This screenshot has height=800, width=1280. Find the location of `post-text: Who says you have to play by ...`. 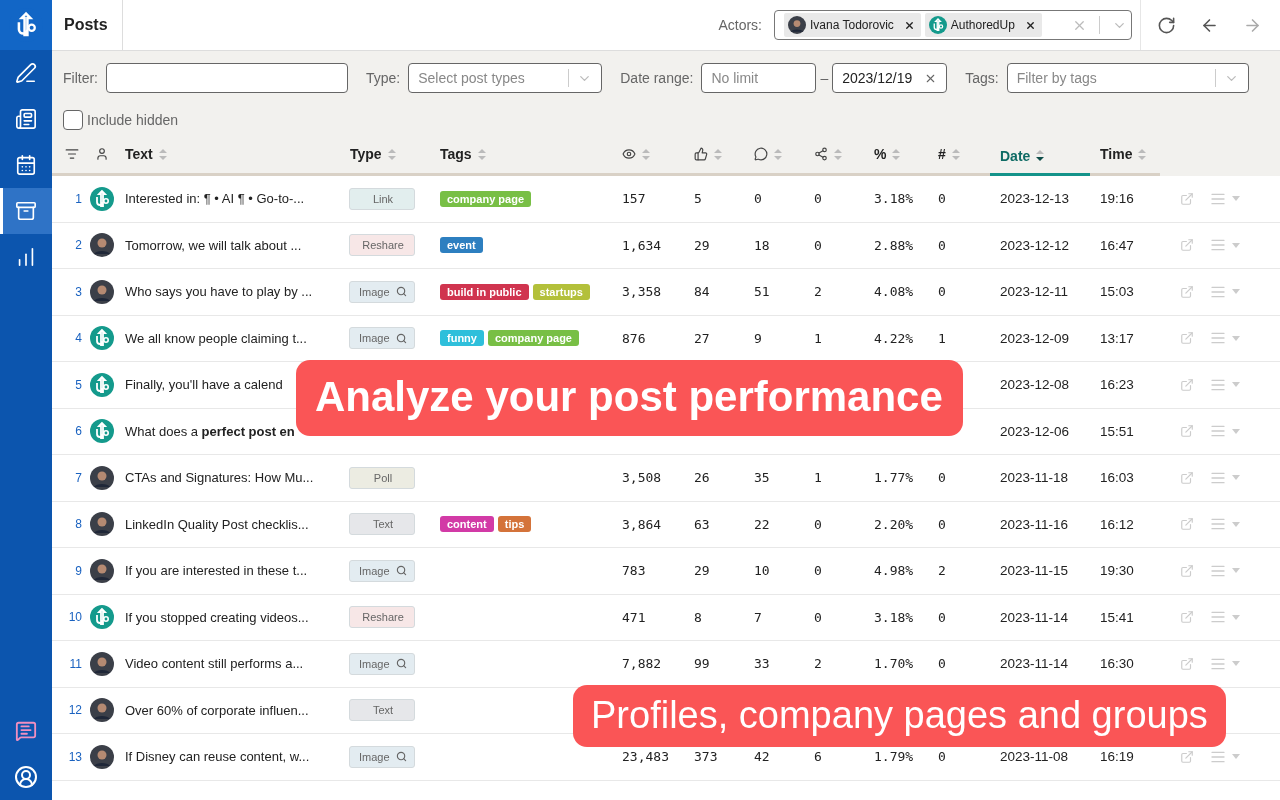

post-text: Who says you have to play by ... is located at coordinates (219, 292).